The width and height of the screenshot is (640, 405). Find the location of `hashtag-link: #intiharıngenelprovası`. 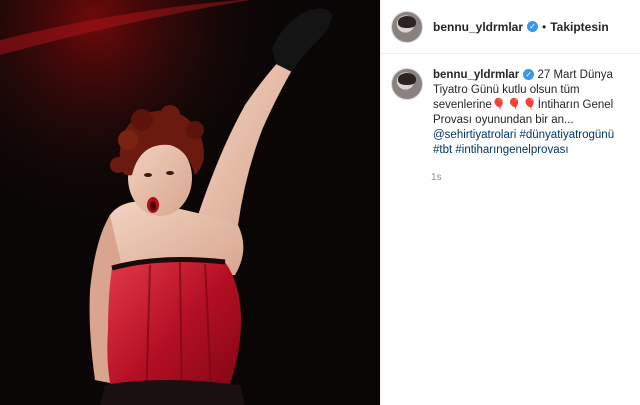

hashtag-link: #intiharıngenelprovası is located at coordinates (511, 150).